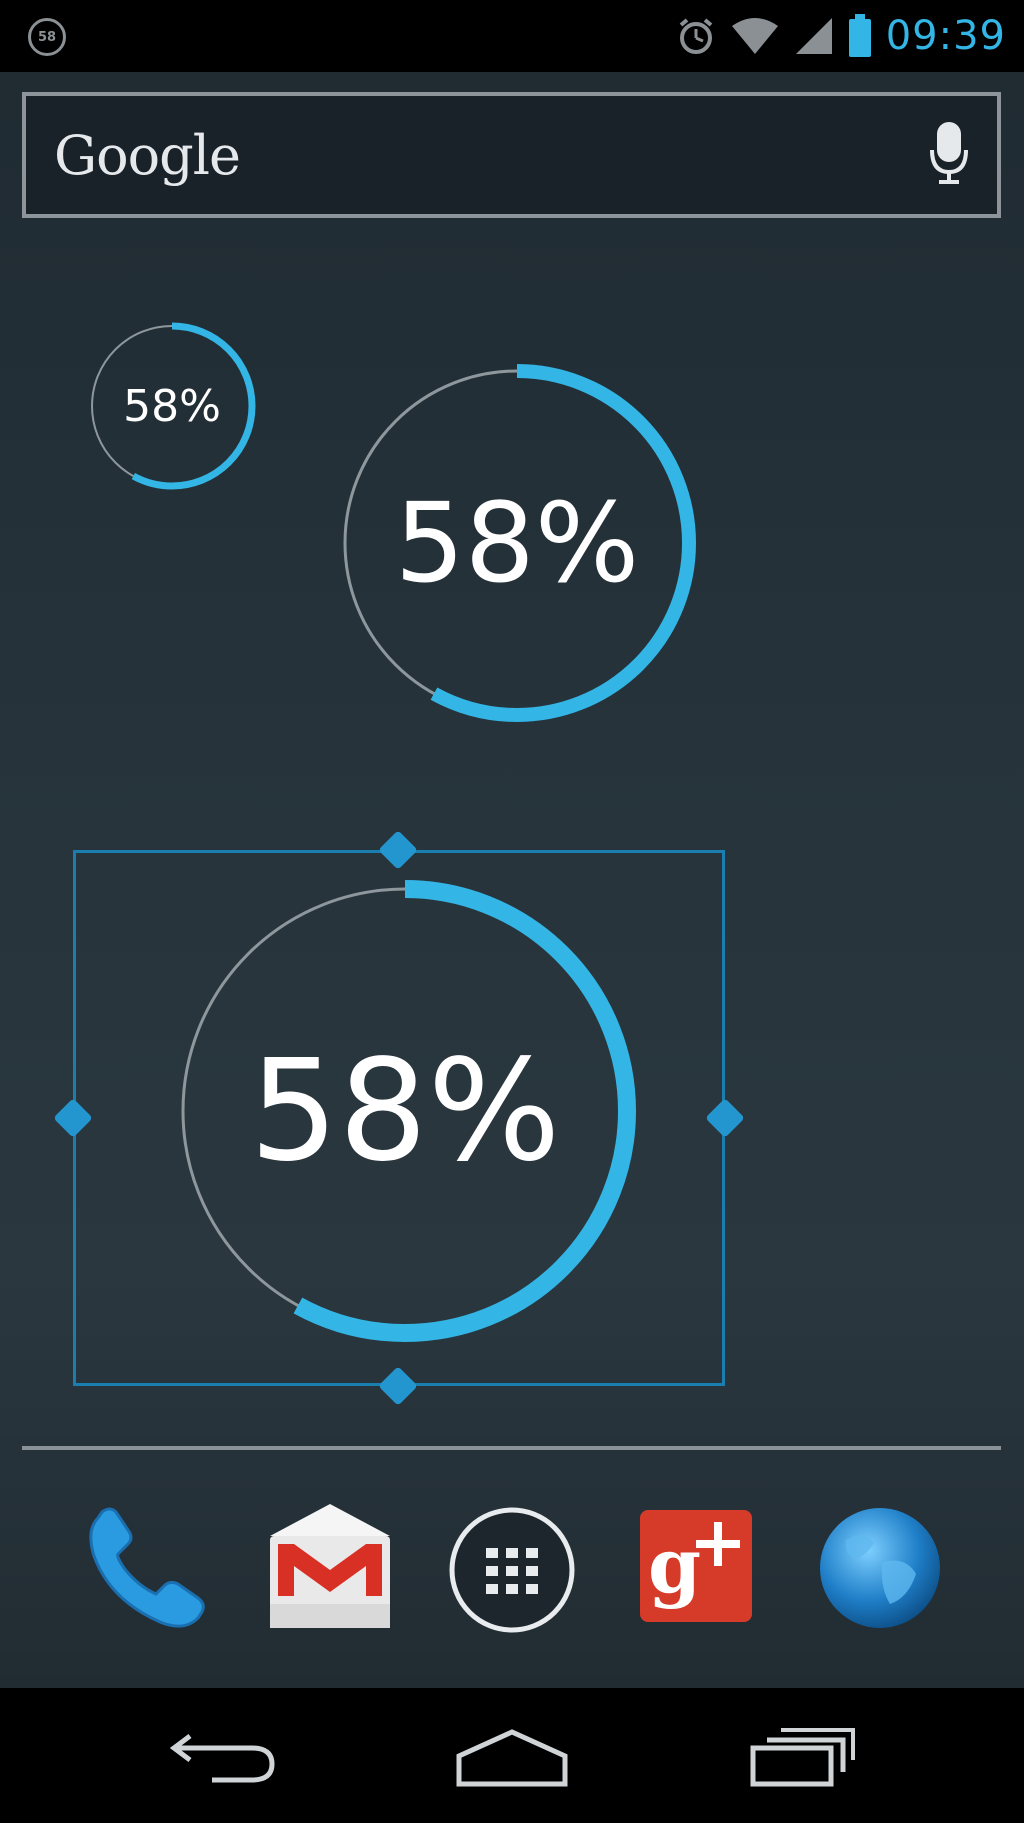 This screenshot has width=1024, height=1823. I want to click on gmail-icon, so click(330, 1570).